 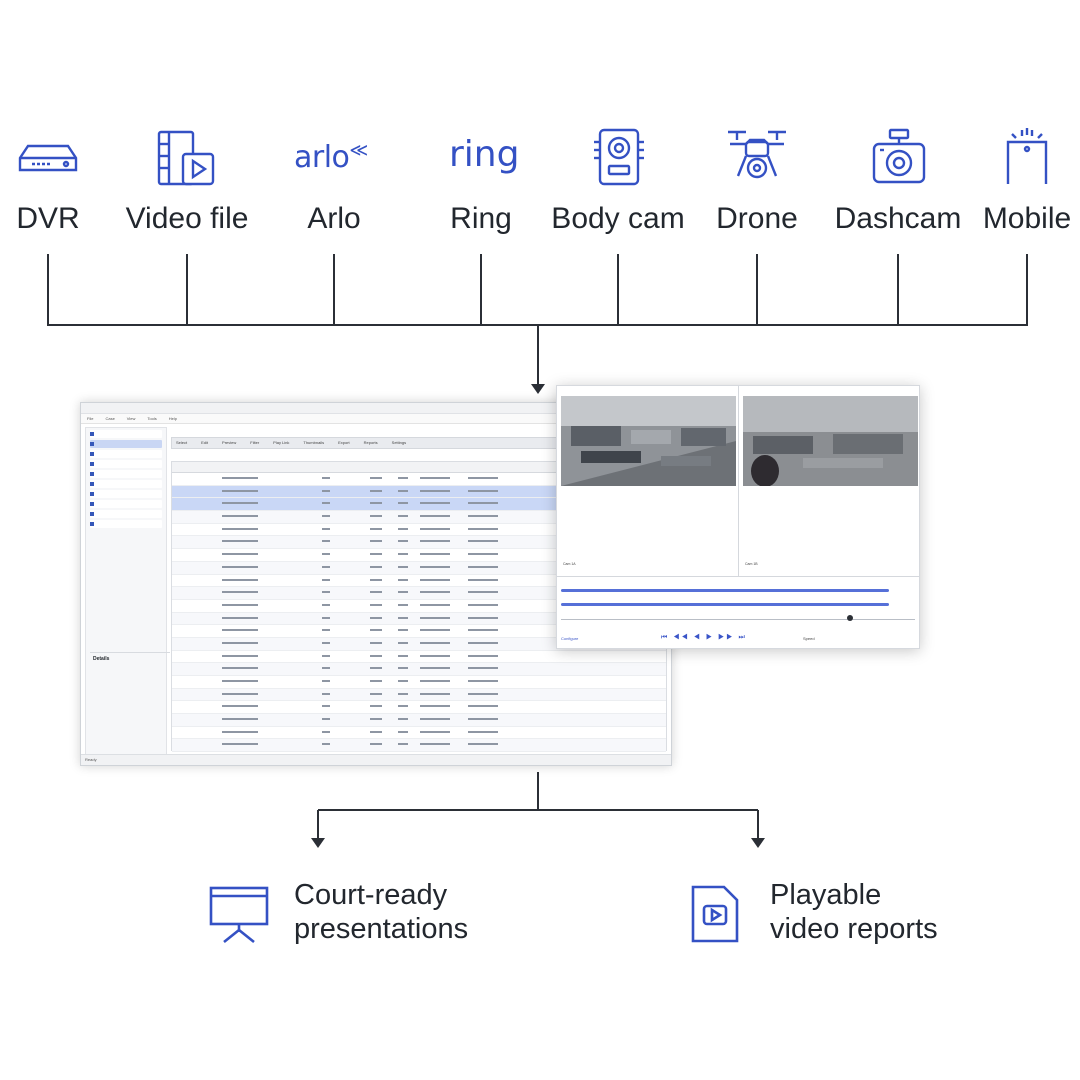 What do you see at coordinates (376, 759) in the screenshot?
I see `status-bar: Ready` at bounding box center [376, 759].